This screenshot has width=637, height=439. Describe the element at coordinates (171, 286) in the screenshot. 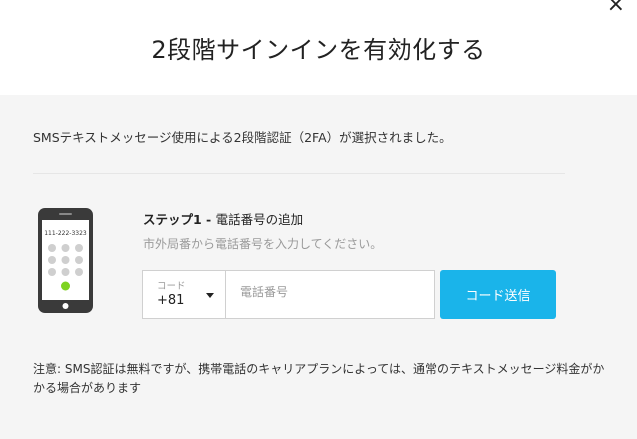

I see `country-code-label: コード` at that location.